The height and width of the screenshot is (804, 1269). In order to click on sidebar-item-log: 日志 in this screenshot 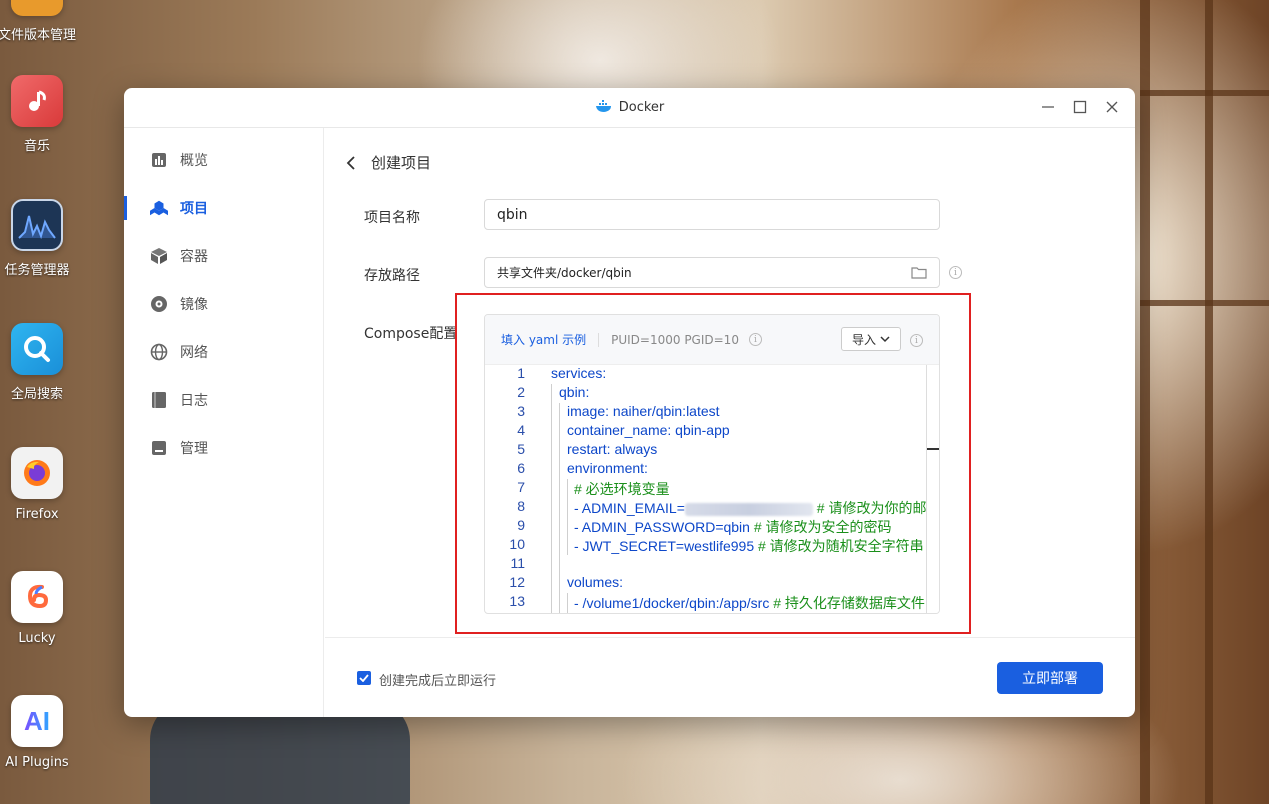, I will do `click(223, 400)`.